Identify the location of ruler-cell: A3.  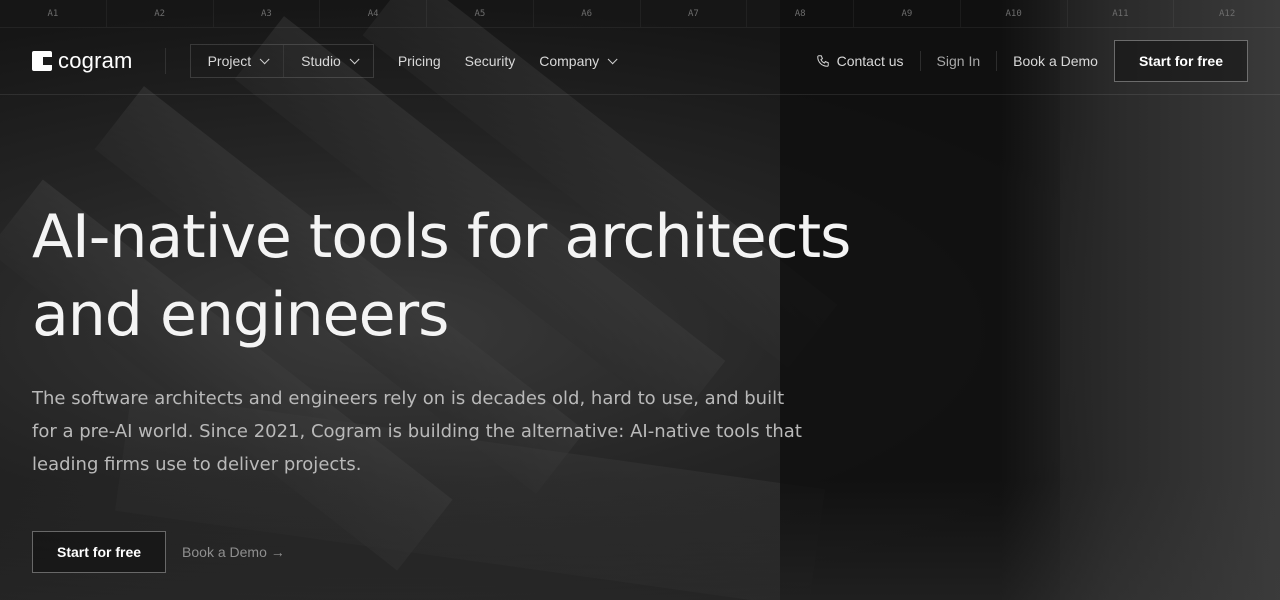
(267, 13).